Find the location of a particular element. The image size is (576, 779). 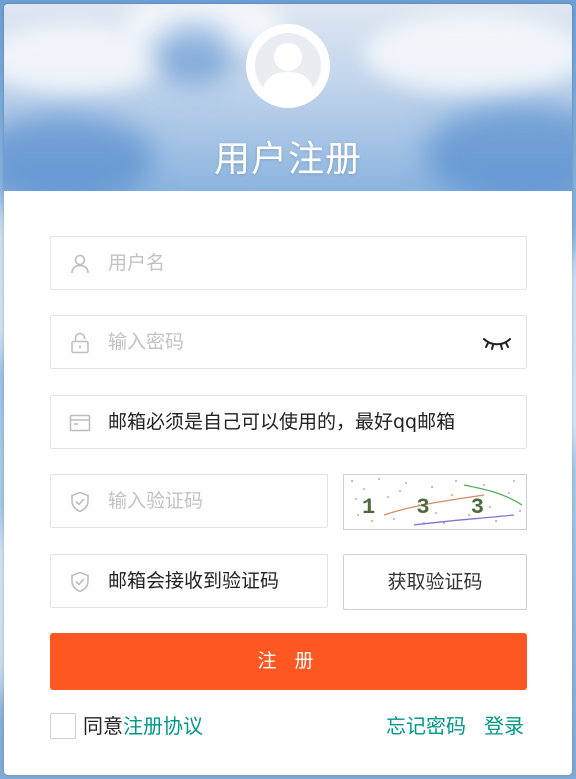

username-placeholder: 用户名 is located at coordinates (137, 263).